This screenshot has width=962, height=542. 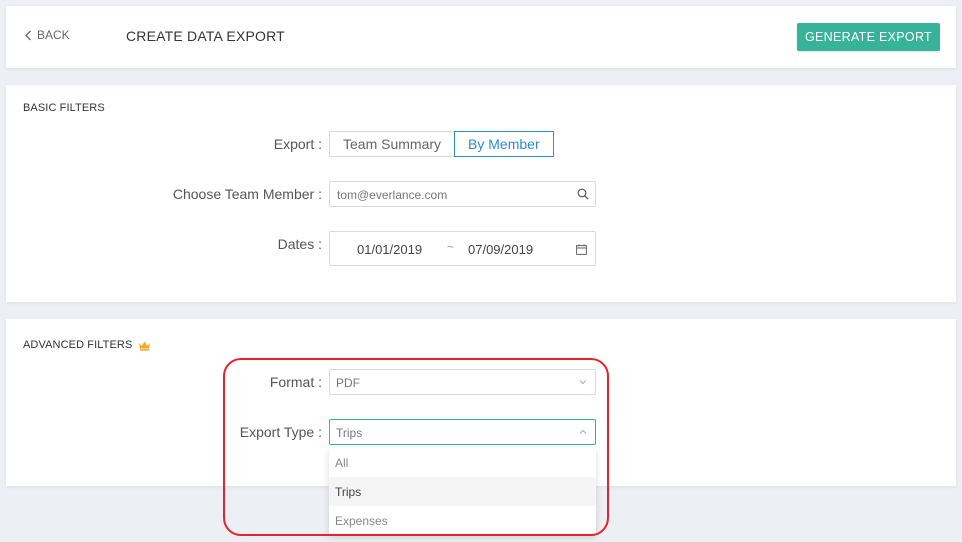 I want to click on date-start: 01/01/2019, so click(x=389, y=249).